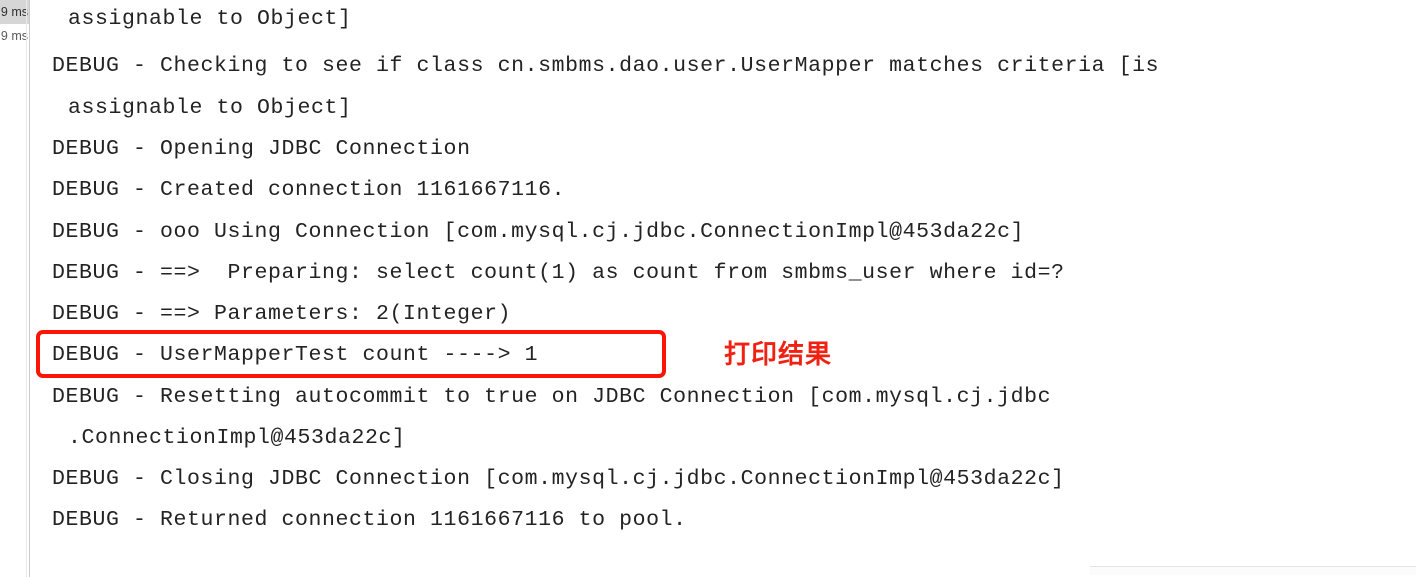  What do you see at coordinates (1253, 570) in the screenshot?
I see `horizontal-scrollbar-track` at bounding box center [1253, 570].